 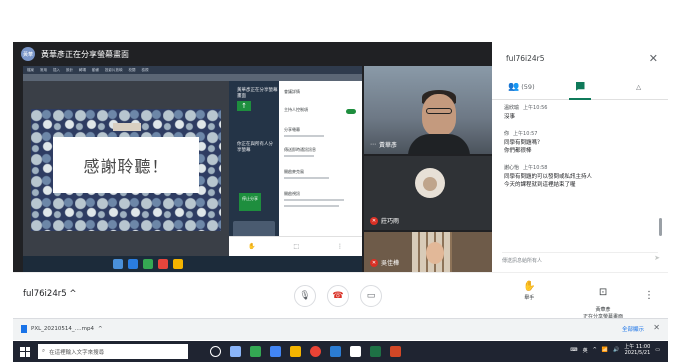 I want to click on participant-name-text: 莊巧雨, so click(x=390, y=221).